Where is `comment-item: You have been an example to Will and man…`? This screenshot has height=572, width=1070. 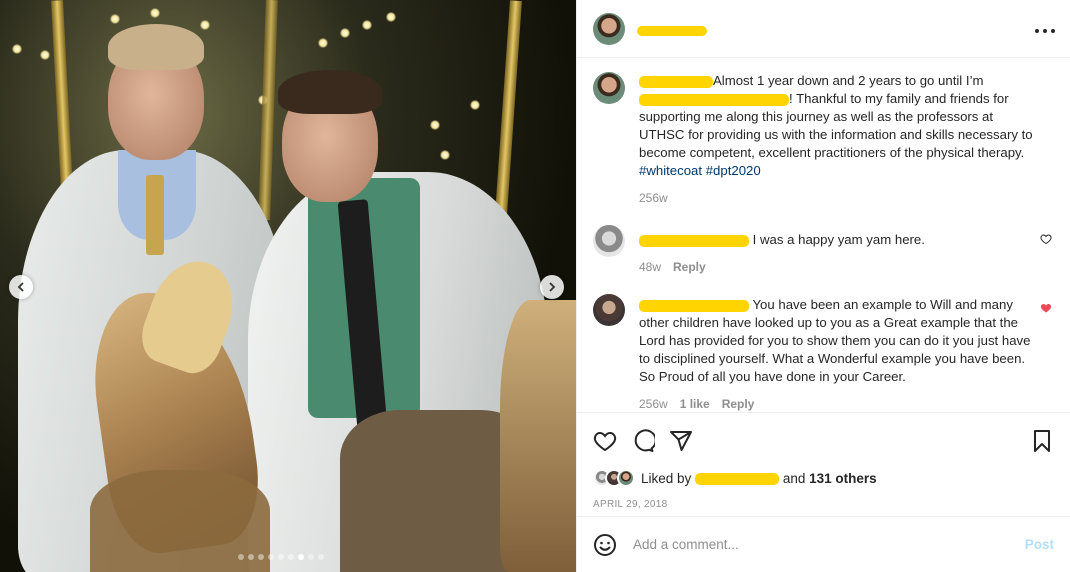 comment-item: You have been an example to Will and man… is located at coordinates (823, 353).